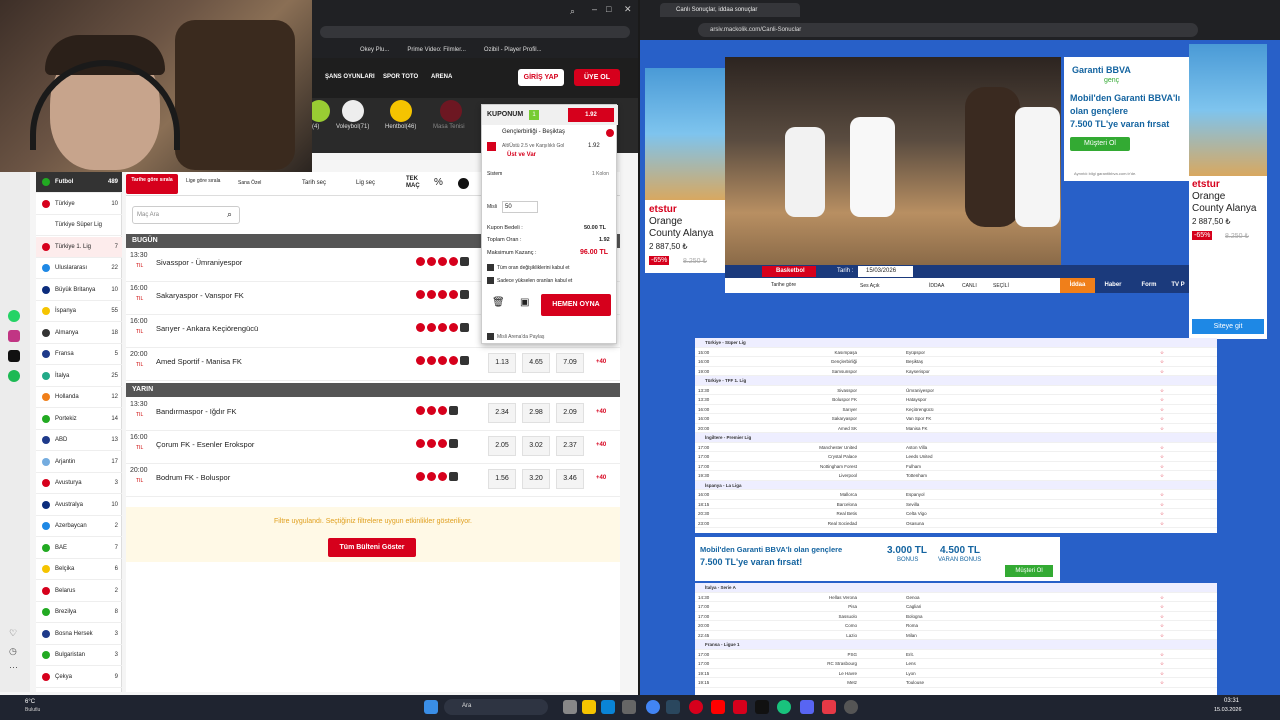 The height and width of the screenshot is (720, 1280). Describe the element at coordinates (956, 457) in the screenshot. I see `result-row: 17:00 Crystal Palace Leeds United ☆` at that location.